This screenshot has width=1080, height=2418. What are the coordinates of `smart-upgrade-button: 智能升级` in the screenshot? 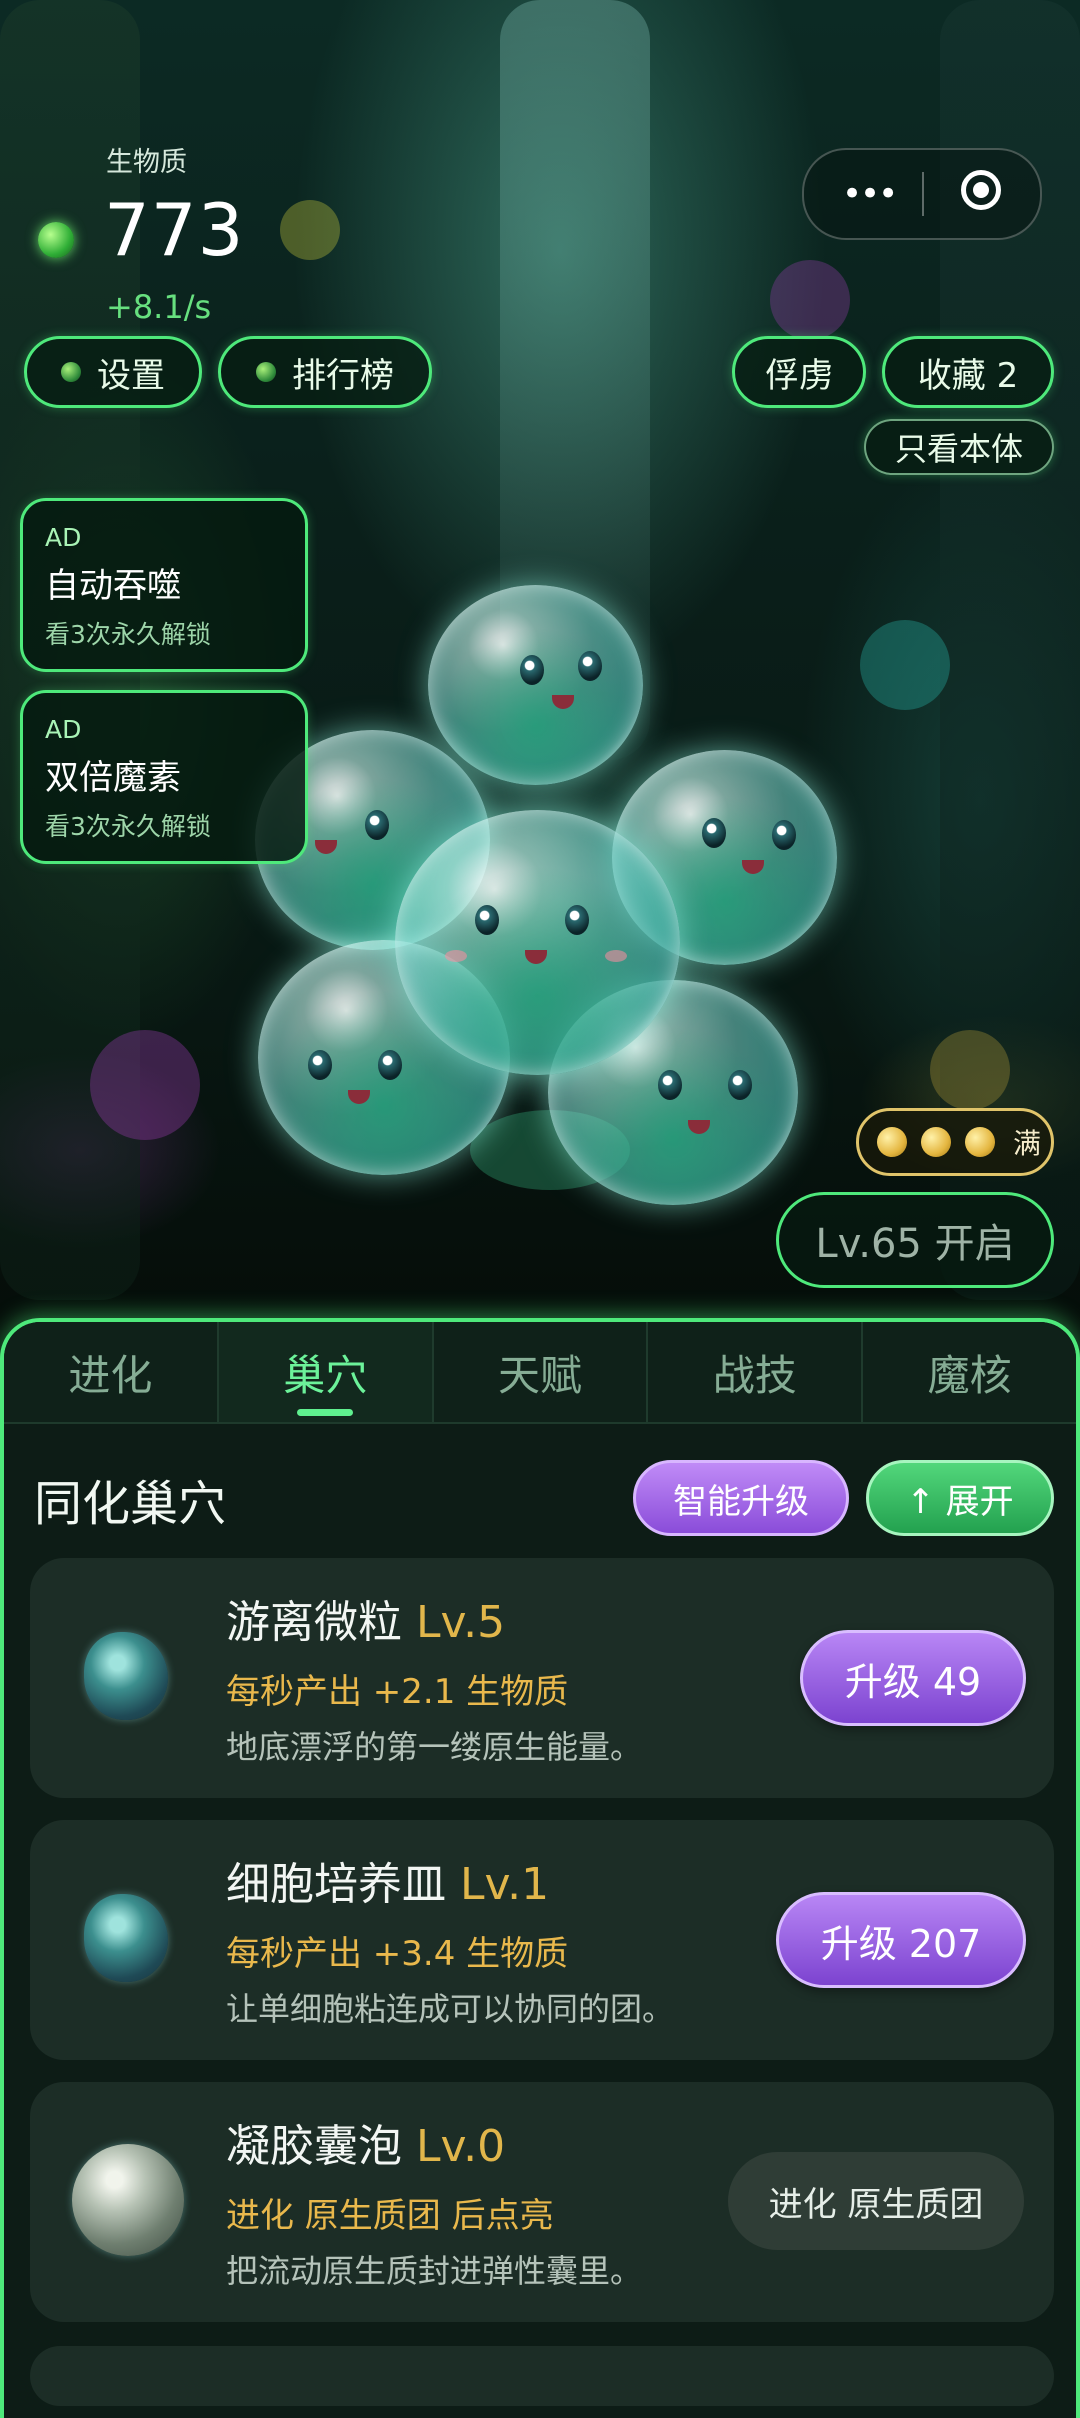 It's located at (741, 1498).